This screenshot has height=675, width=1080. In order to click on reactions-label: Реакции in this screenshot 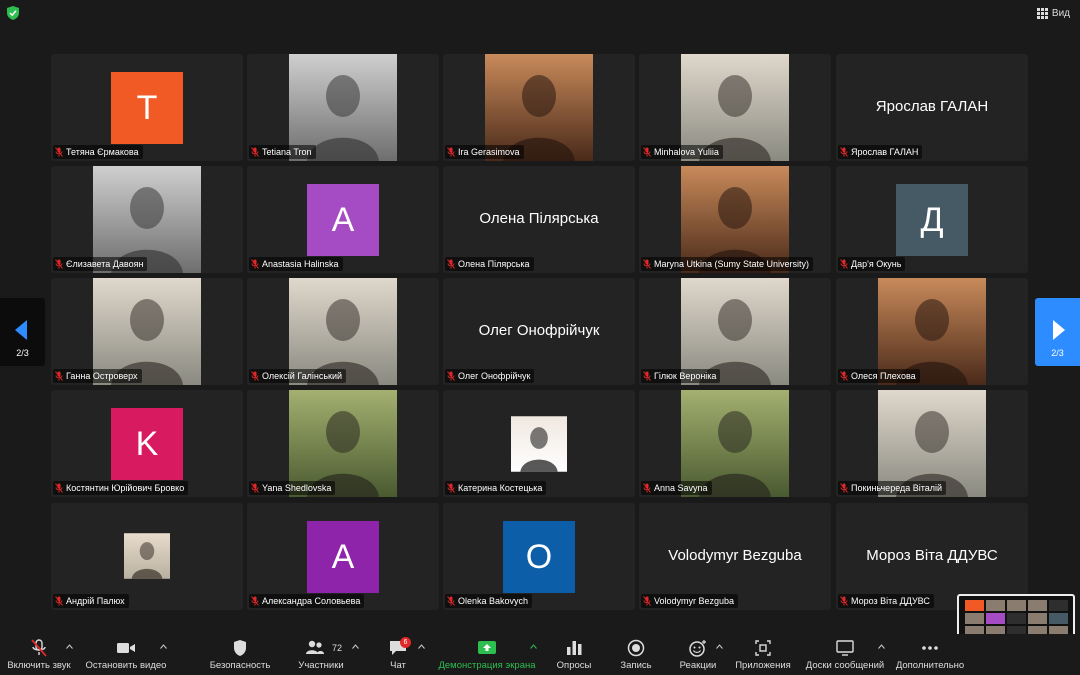, I will do `click(698, 665)`.